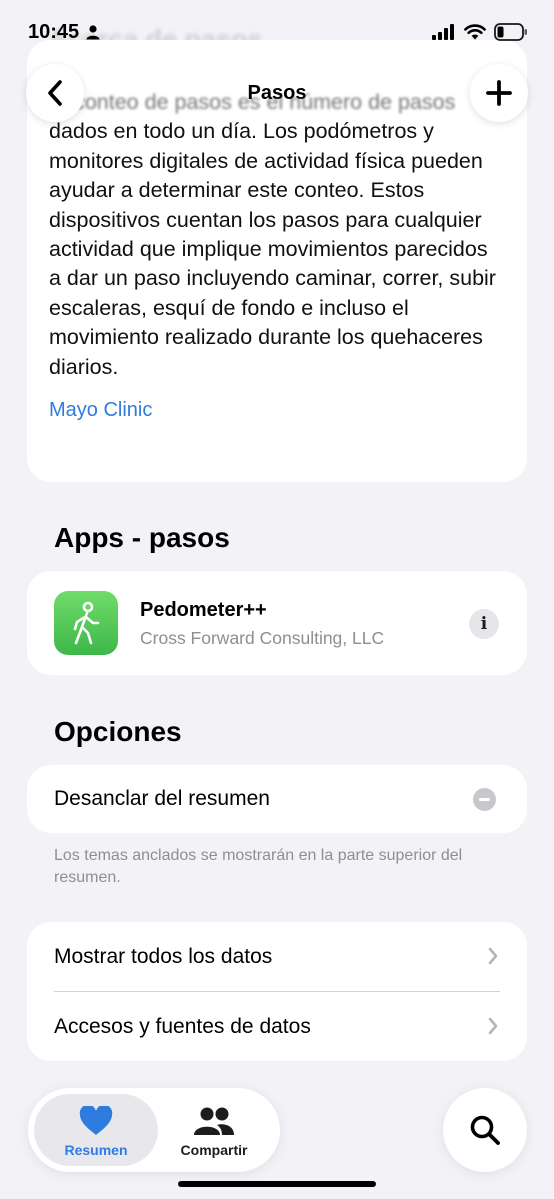  Describe the element at coordinates (214, 1150) in the screenshot. I see `tab-share-label: Compartir` at that location.